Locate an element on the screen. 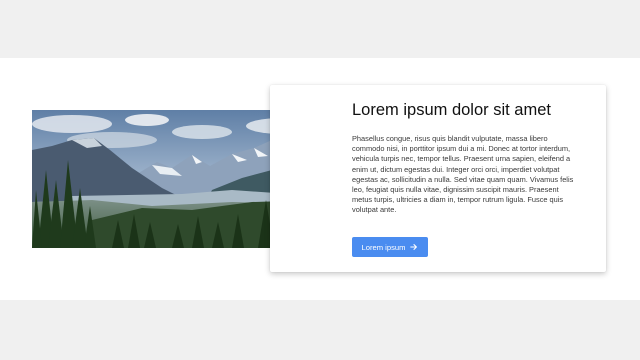 This screenshot has width=640, height=360. lorem-ipsum-button: Lorem ipsum is located at coordinates (390, 247).